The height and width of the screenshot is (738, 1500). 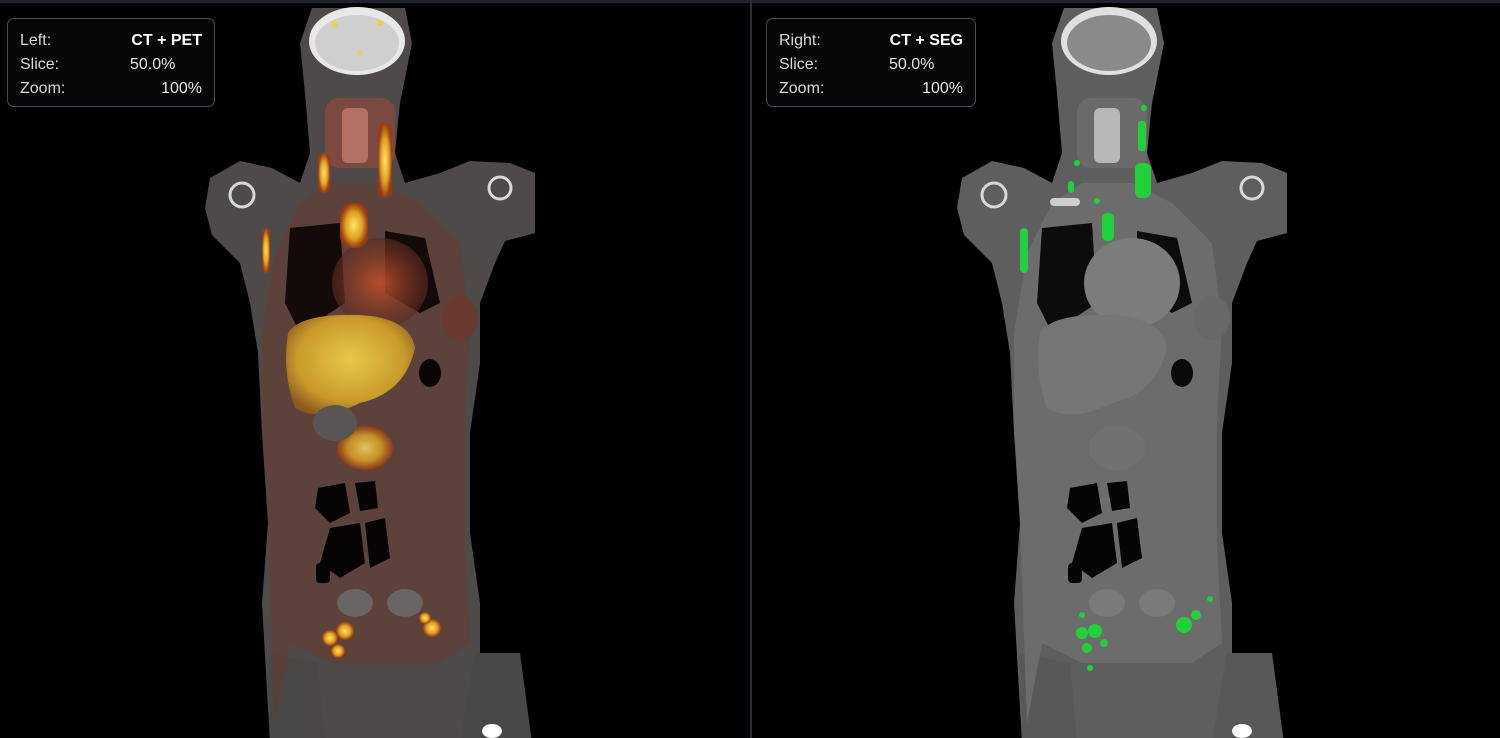 I want to click on panel-mode-value: CT + PET, so click(x=166, y=40).